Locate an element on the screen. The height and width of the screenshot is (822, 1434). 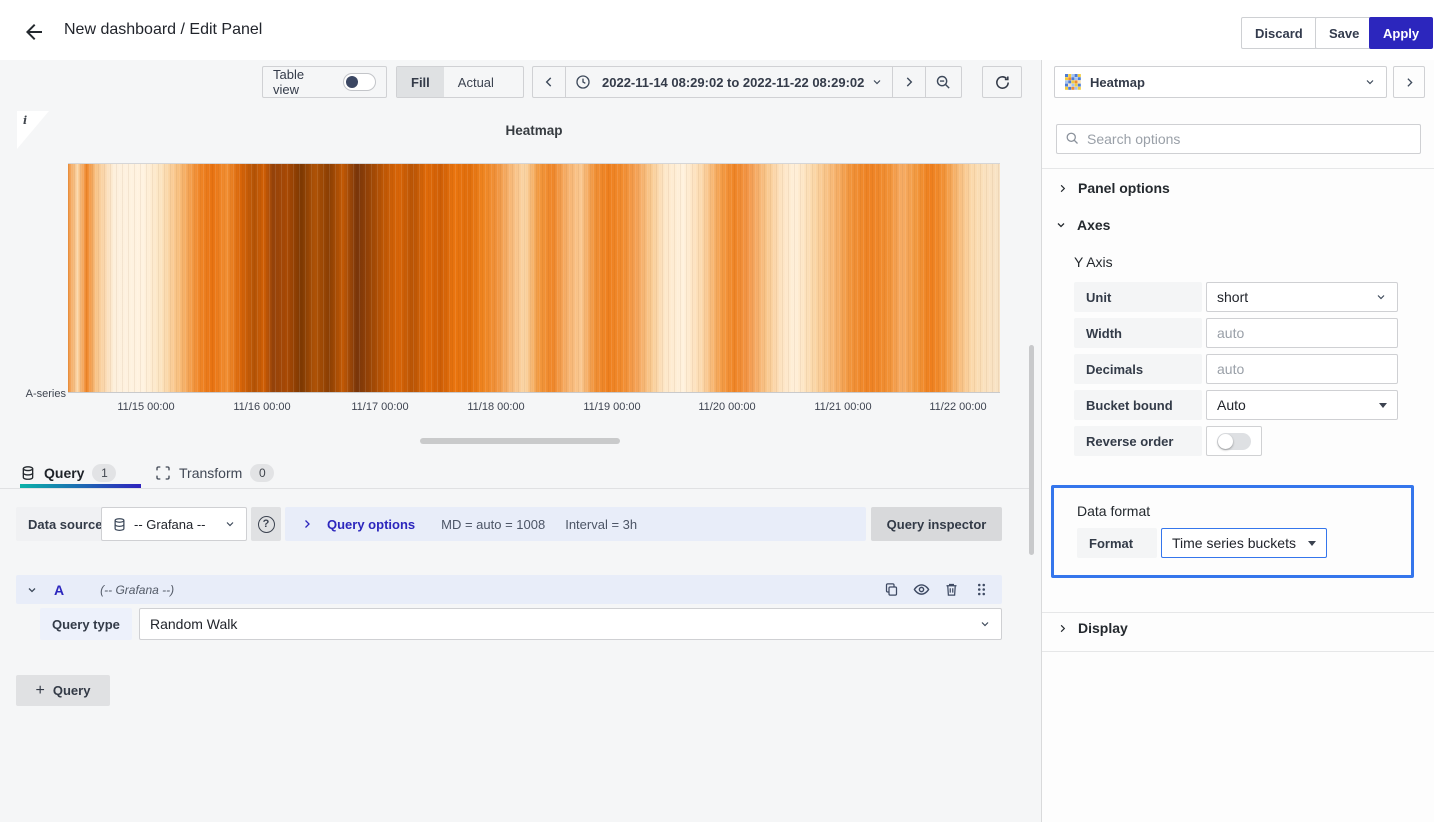
heatmap-viz-icon is located at coordinates (1073, 82).